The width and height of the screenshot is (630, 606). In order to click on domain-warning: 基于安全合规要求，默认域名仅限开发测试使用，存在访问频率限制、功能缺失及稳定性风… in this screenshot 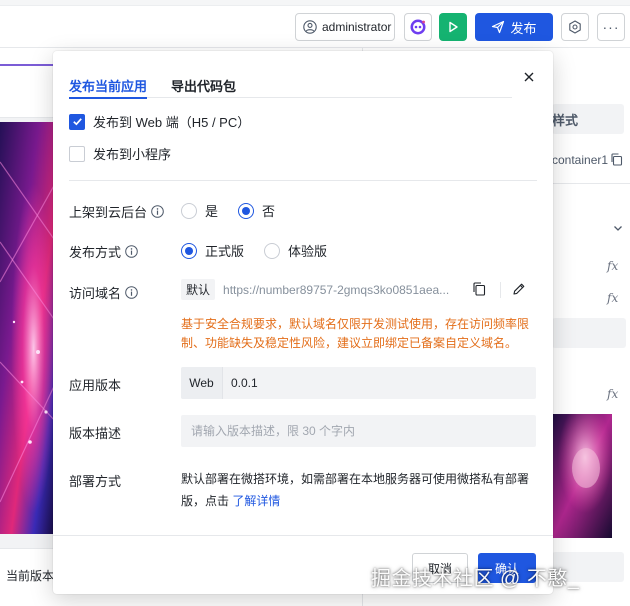, I will do `click(355, 333)`.